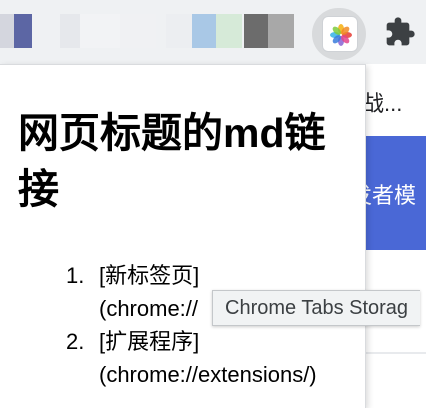 The image size is (426, 408). What do you see at coordinates (75, 341) in the screenshot?
I see `list-item-number: 2.` at bounding box center [75, 341].